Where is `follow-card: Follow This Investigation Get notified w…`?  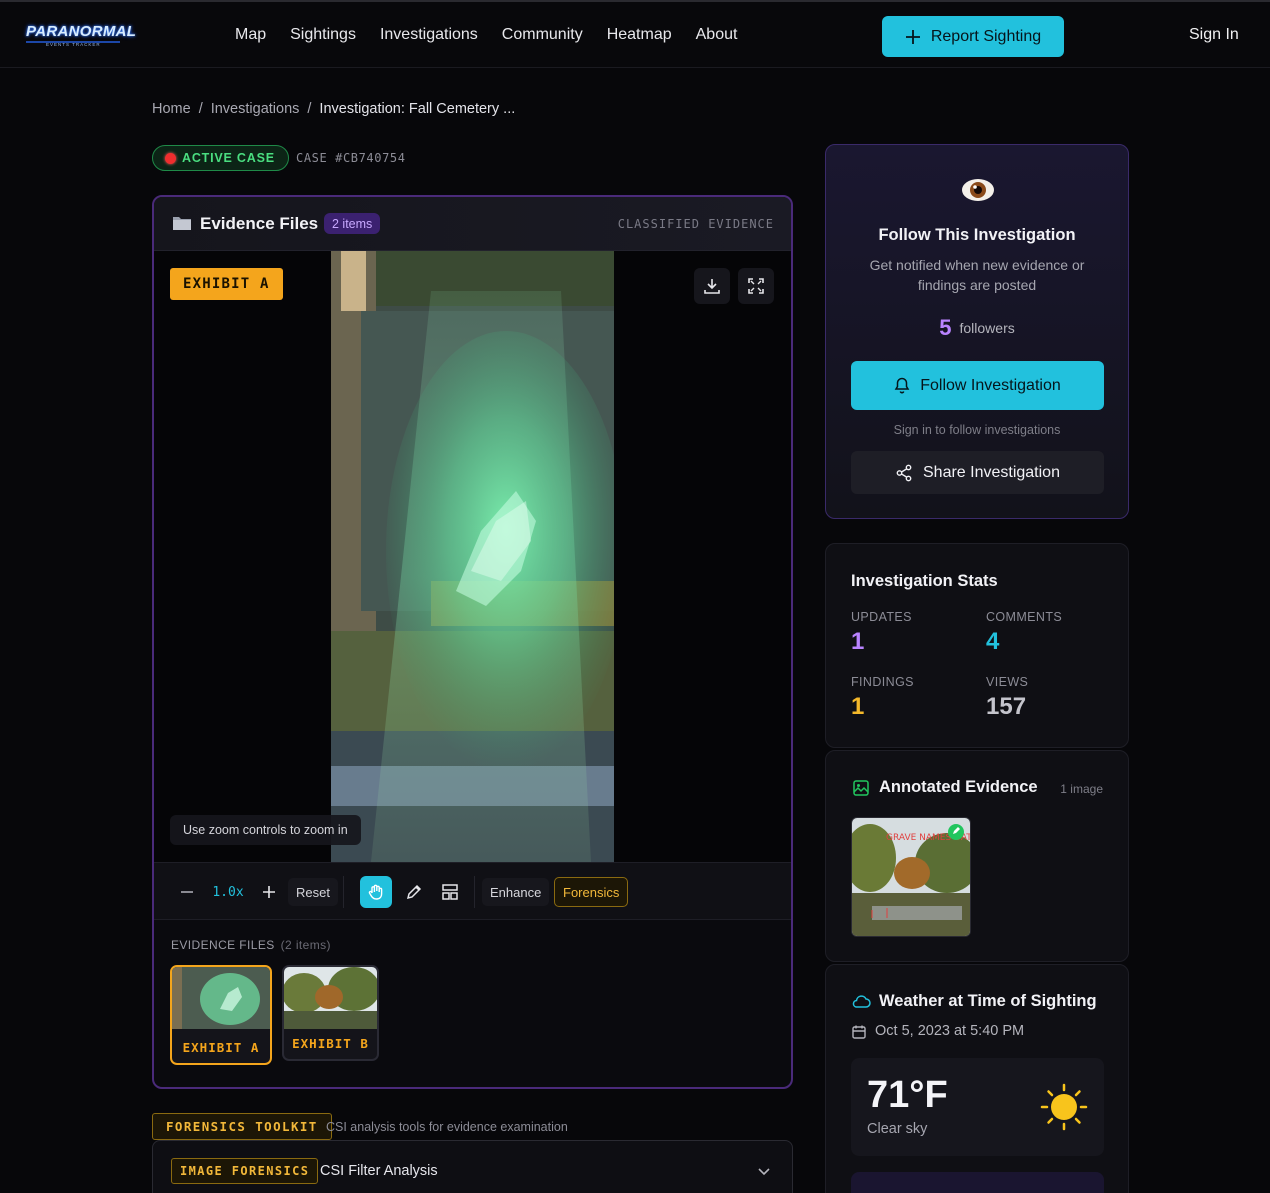 follow-card: Follow This Investigation Get notified w… is located at coordinates (977, 331).